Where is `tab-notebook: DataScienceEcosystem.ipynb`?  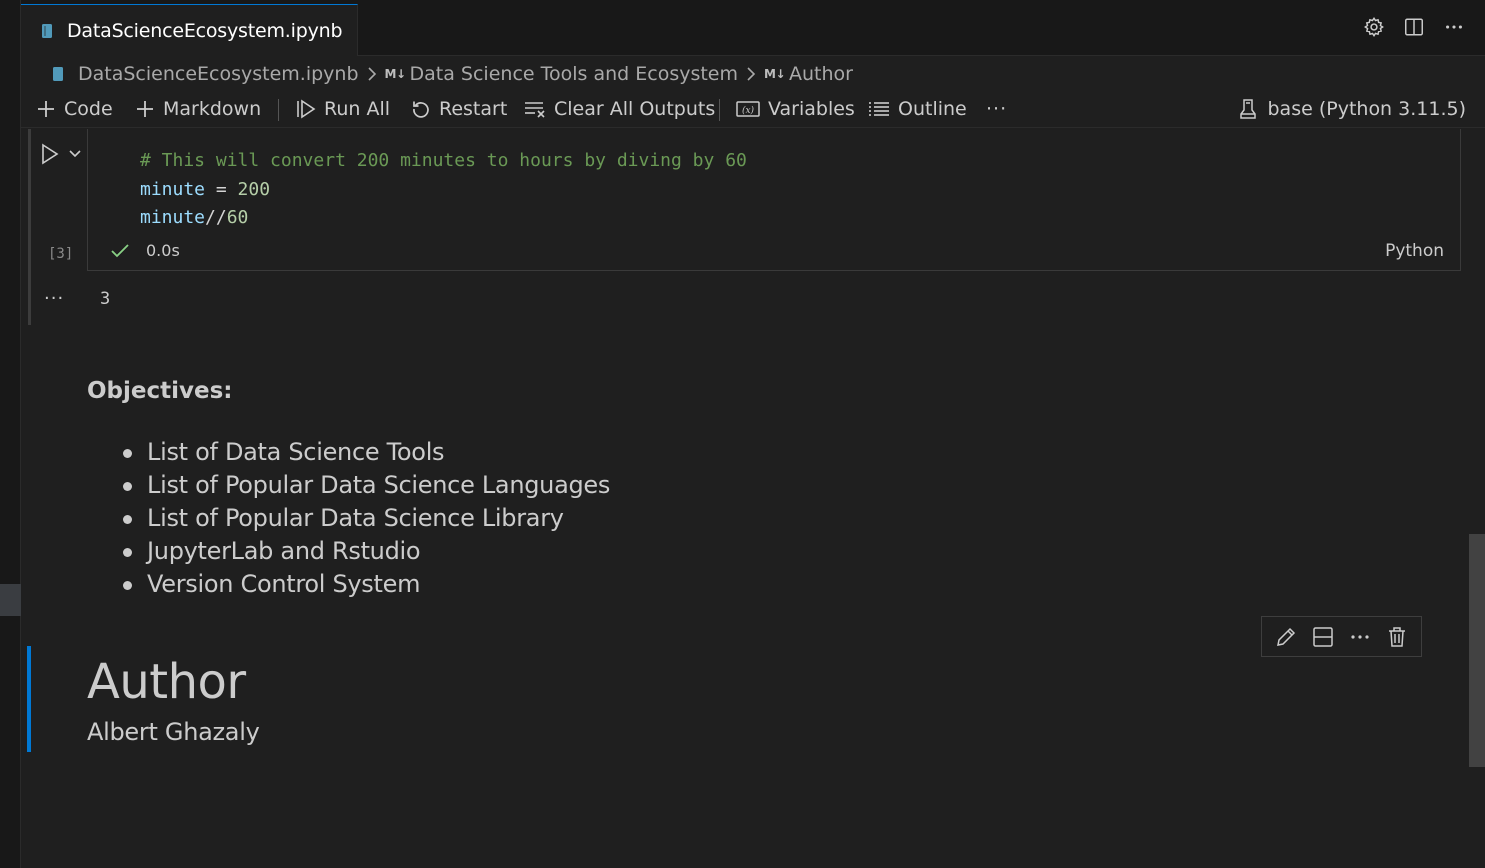
tab-notebook: DataScienceEcosystem.ipynb is located at coordinates (189, 30).